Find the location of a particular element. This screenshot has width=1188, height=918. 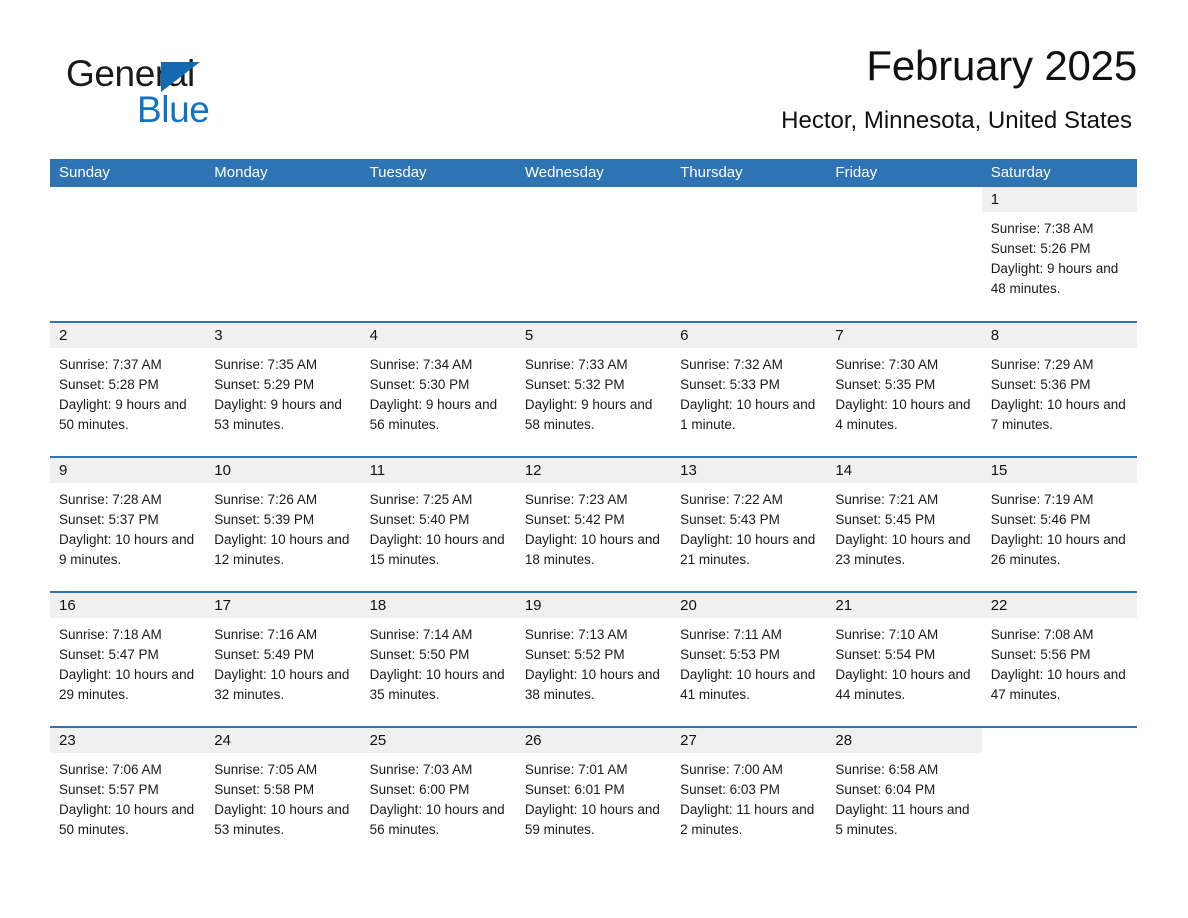

weekday-header-saturday: Saturday is located at coordinates (1059, 173).